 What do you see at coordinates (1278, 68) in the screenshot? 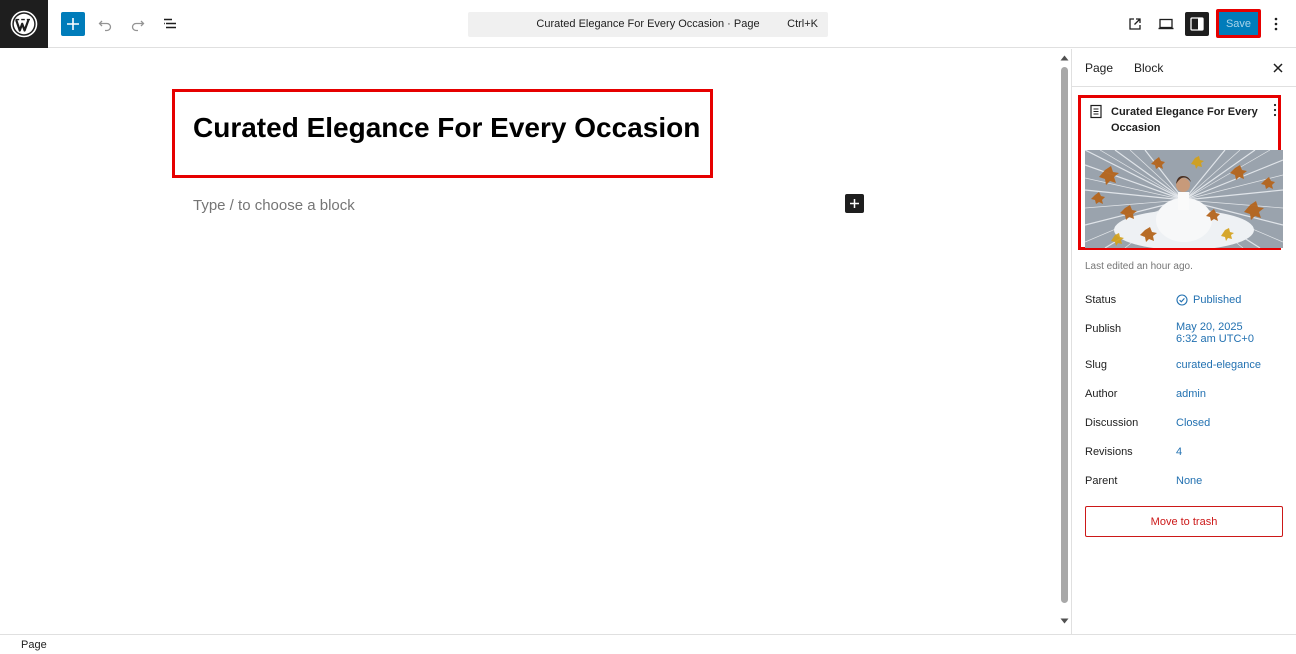
I see `close-icon` at bounding box center [1278, 68].